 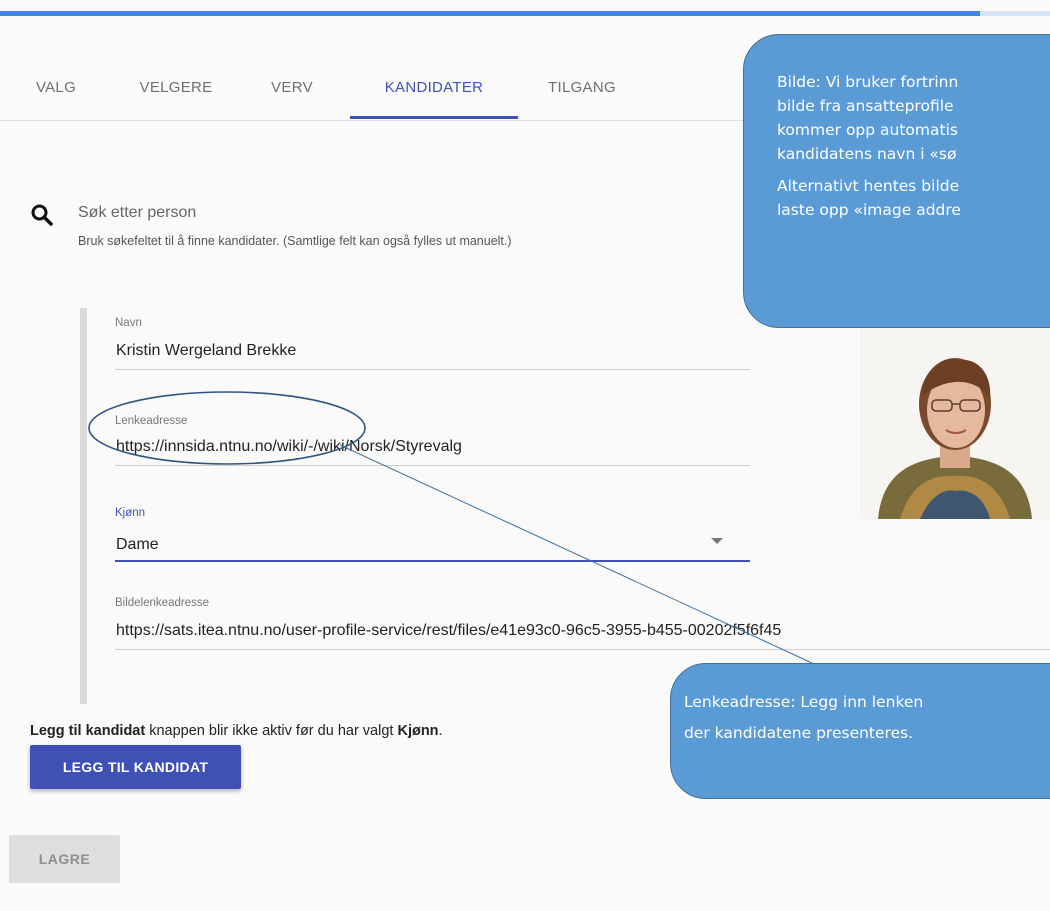 What do you see at coordinates (867, 154) in the screenshot?
I see `callout-top-line-4: kandidatens navn i «sø` at bounding box center [867, 154].